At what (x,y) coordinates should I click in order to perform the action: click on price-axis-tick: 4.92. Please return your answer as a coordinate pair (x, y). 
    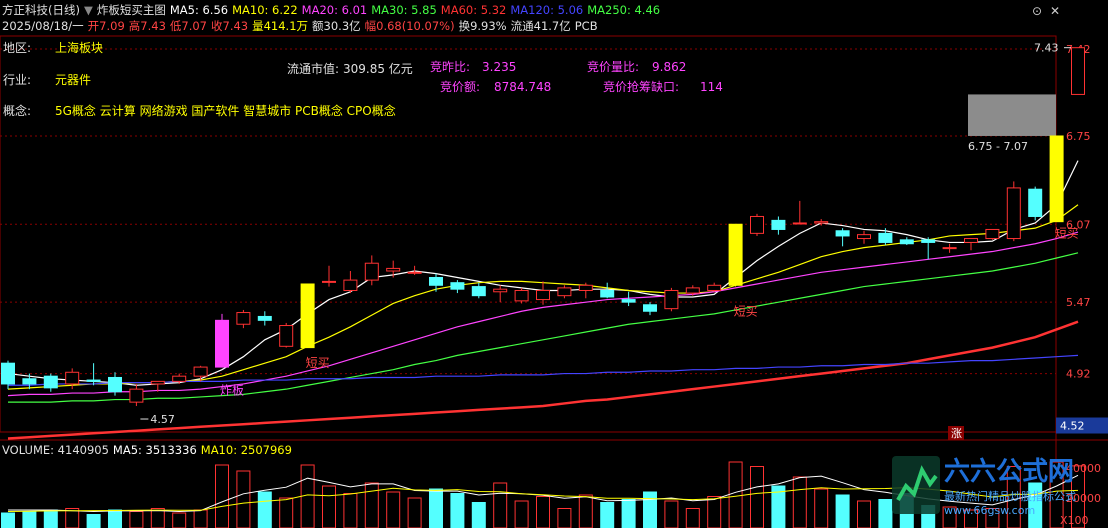
    Looking at the image, I should click on (1078, 374).